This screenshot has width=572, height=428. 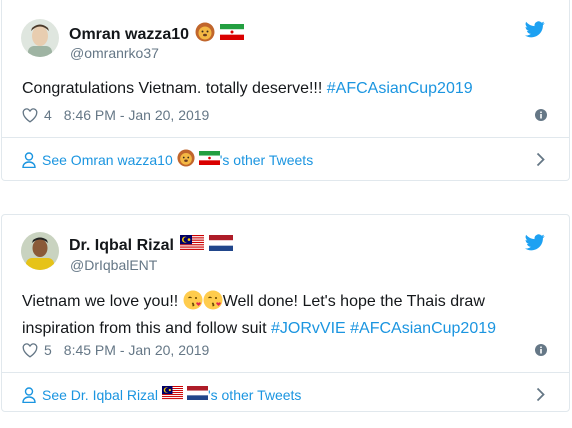 I want to click on other-tweets-label: See Omran wazza10, so click(x=107, y=160).